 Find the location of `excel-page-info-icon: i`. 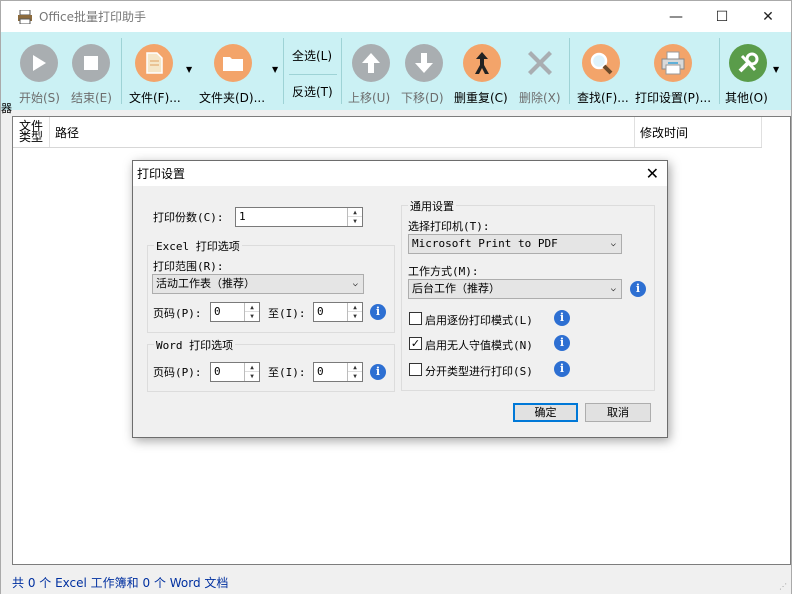

excel-page-info-icon: i is located at coordinates (378, 312).